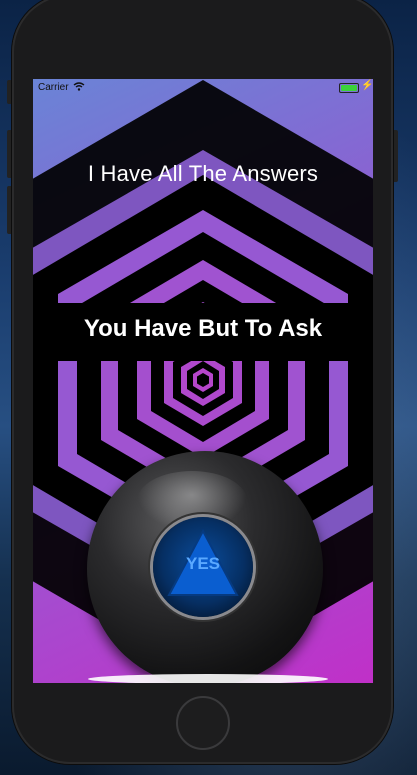  What do you see at coordinates (349, 88) in the screenshot?
I see `battery-icon` at bounding box center [349, 88].